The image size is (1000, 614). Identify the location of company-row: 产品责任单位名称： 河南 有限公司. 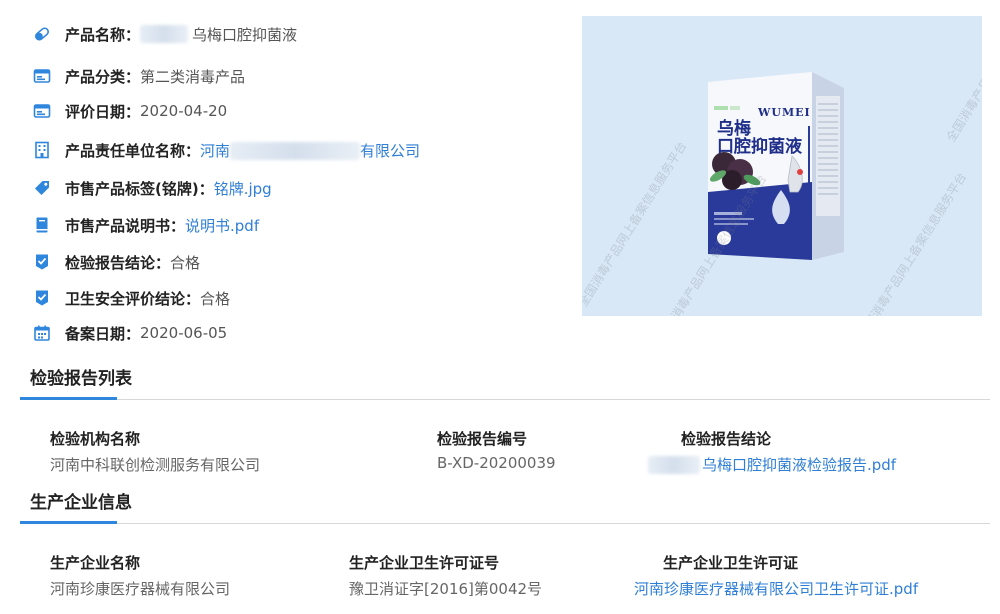
(226, 150).